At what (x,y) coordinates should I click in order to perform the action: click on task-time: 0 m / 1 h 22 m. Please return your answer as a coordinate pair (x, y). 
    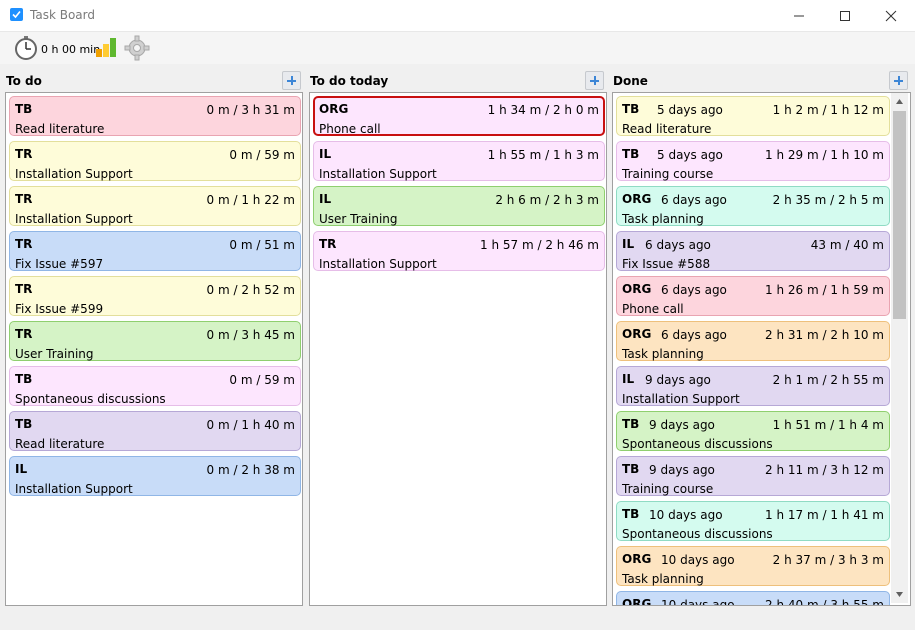
    Looking at the image, I should click on (250, 200).